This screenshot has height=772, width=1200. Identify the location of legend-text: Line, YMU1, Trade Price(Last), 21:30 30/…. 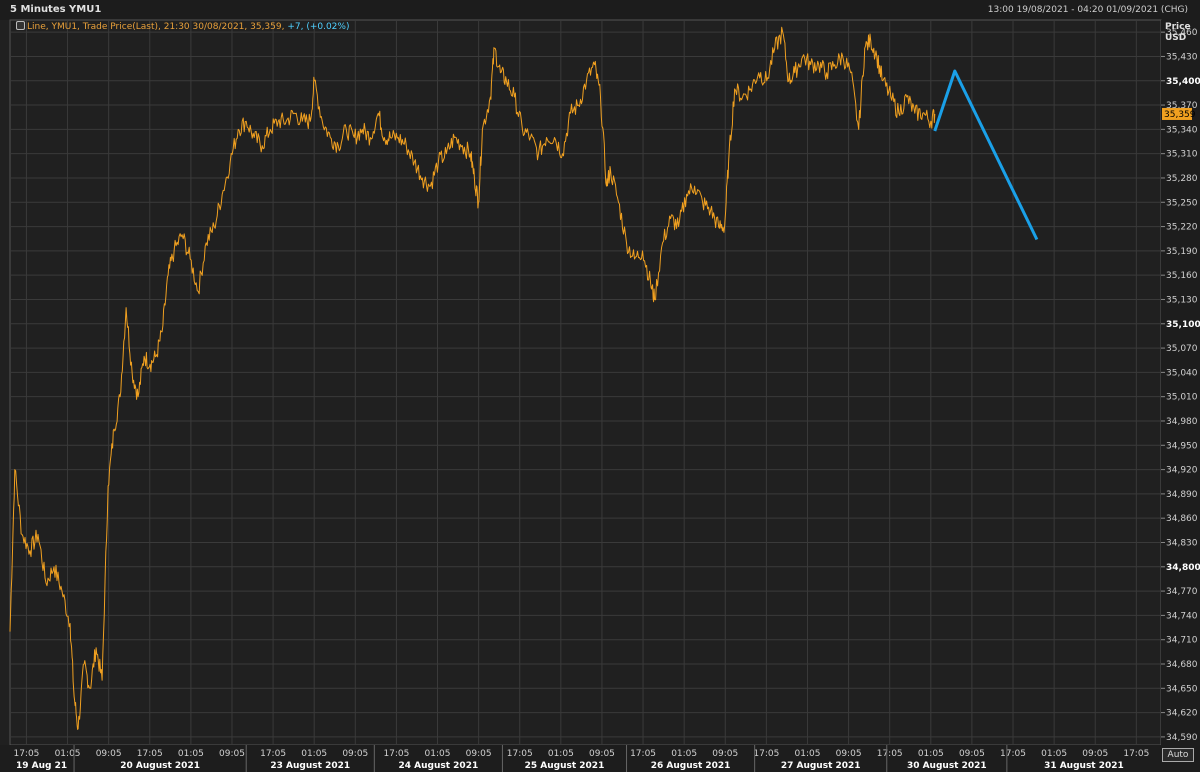
(157, 27).